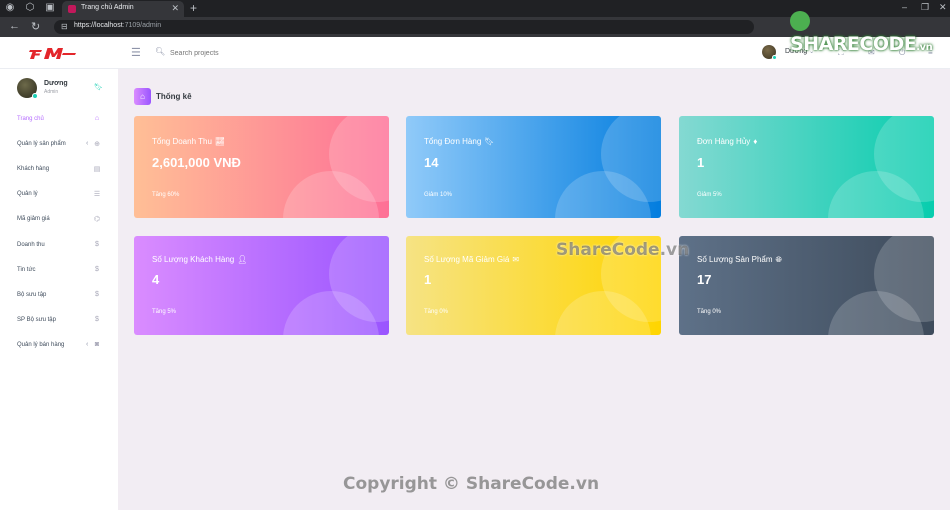  I want to click on sidebar-item-ma-giam-gia: Mã giảm giá ⌬, so click(59, 220).